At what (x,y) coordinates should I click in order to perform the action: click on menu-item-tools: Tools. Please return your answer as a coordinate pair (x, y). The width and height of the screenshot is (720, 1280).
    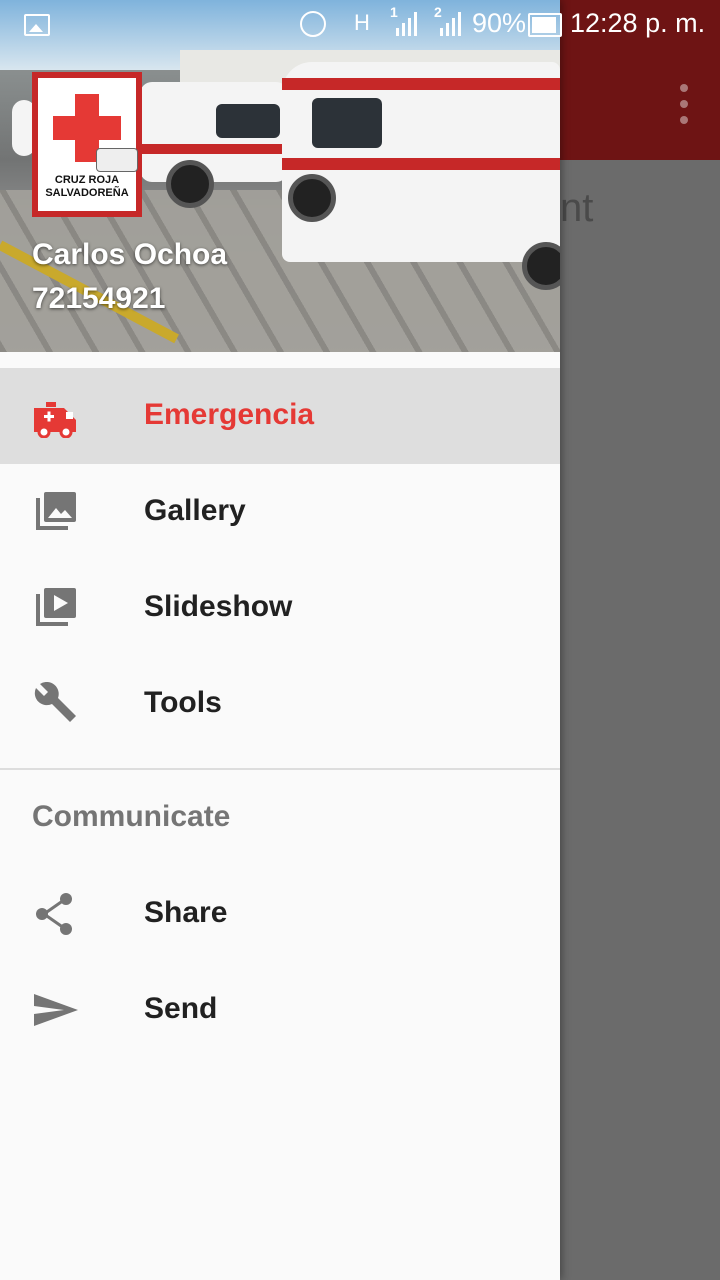
    Looking at the image, I should click on (280, 704).